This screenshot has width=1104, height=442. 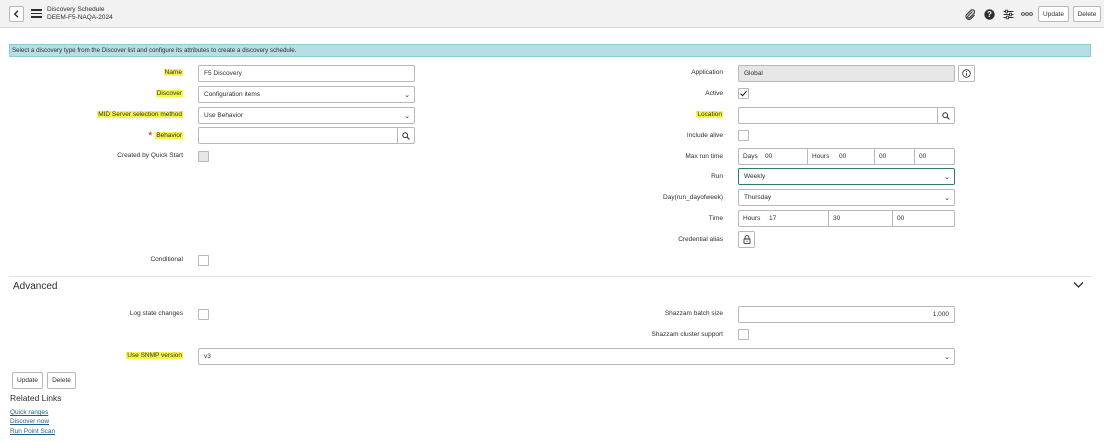 What do you see at coordinates (154, 355) in the screenshot?
I see `snmp-version-label: Use SNMP version` at bounding box center [154, 355].